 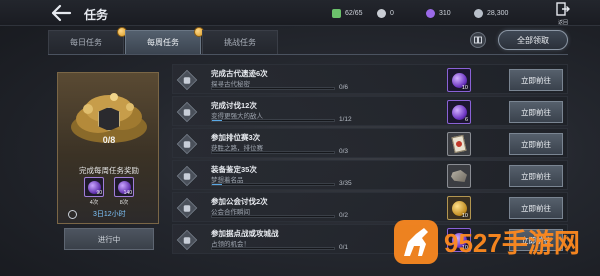 I want to click on silver-coin-icon, so click(x=381, y=13).